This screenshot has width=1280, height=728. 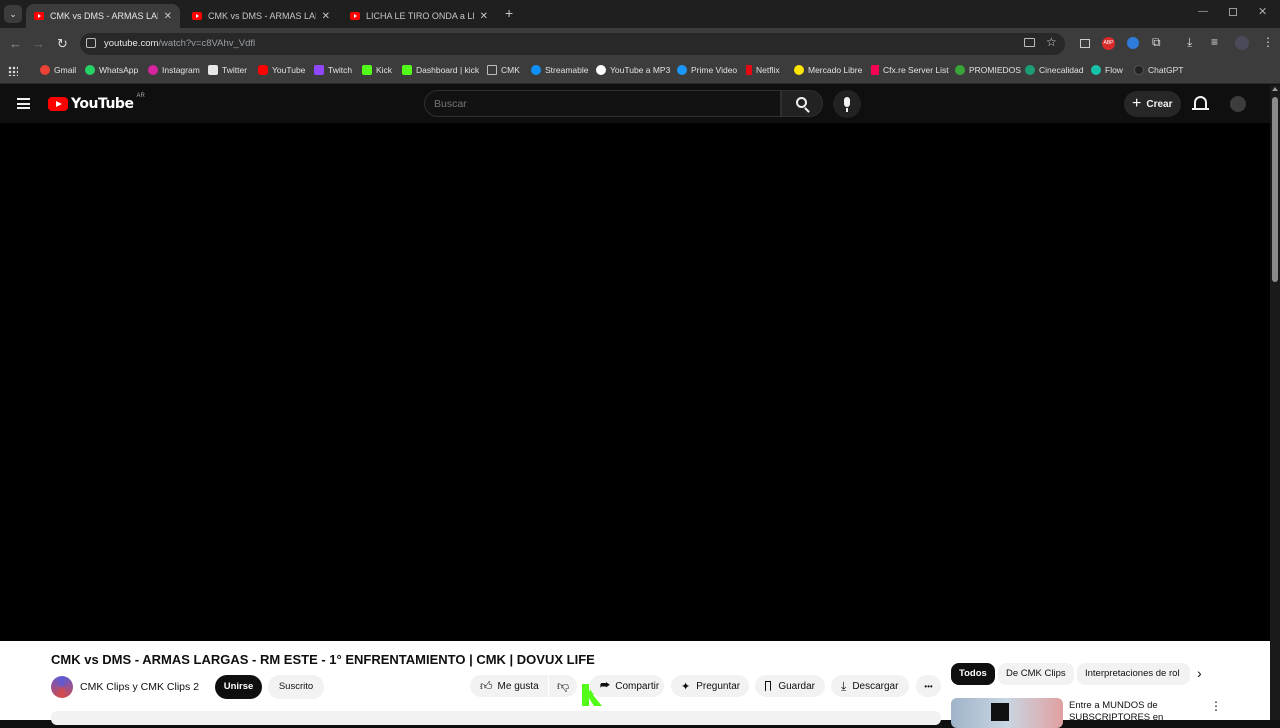 I want to click on install-app-icon, so click(x=1029, y=42).